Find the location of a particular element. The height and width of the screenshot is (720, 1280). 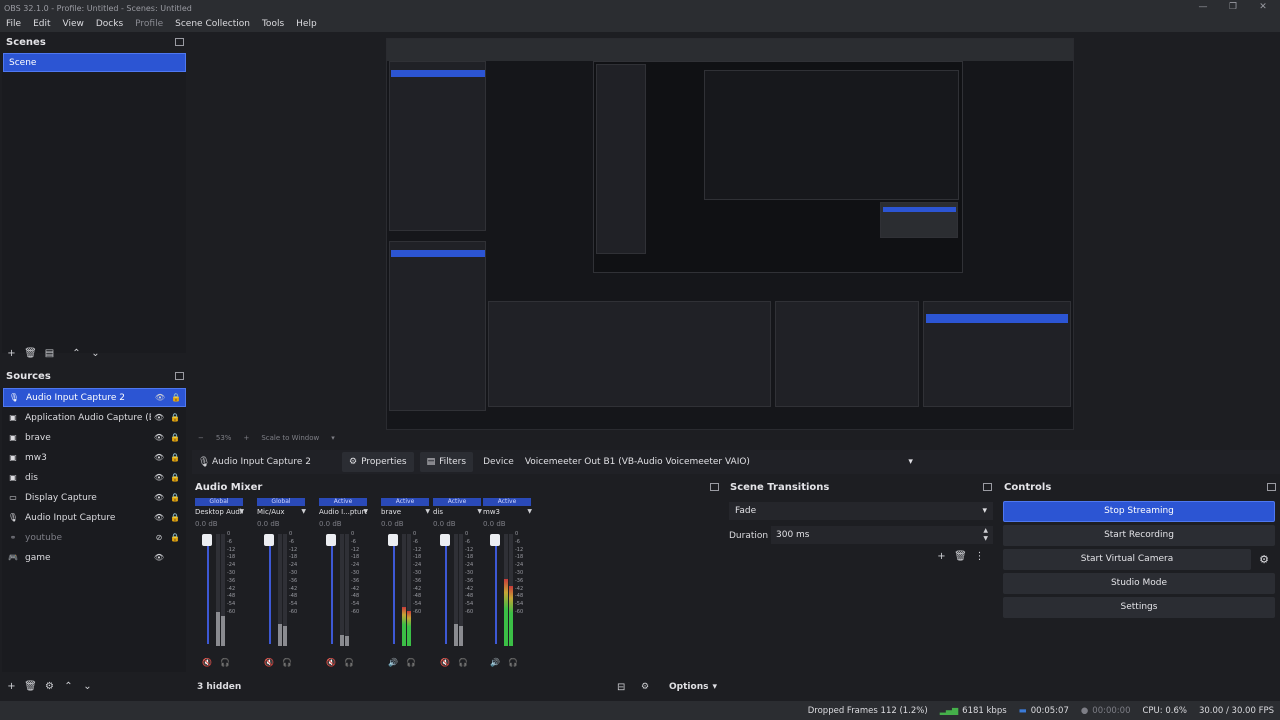

menu-view: View is located at coordinates (73, 24).